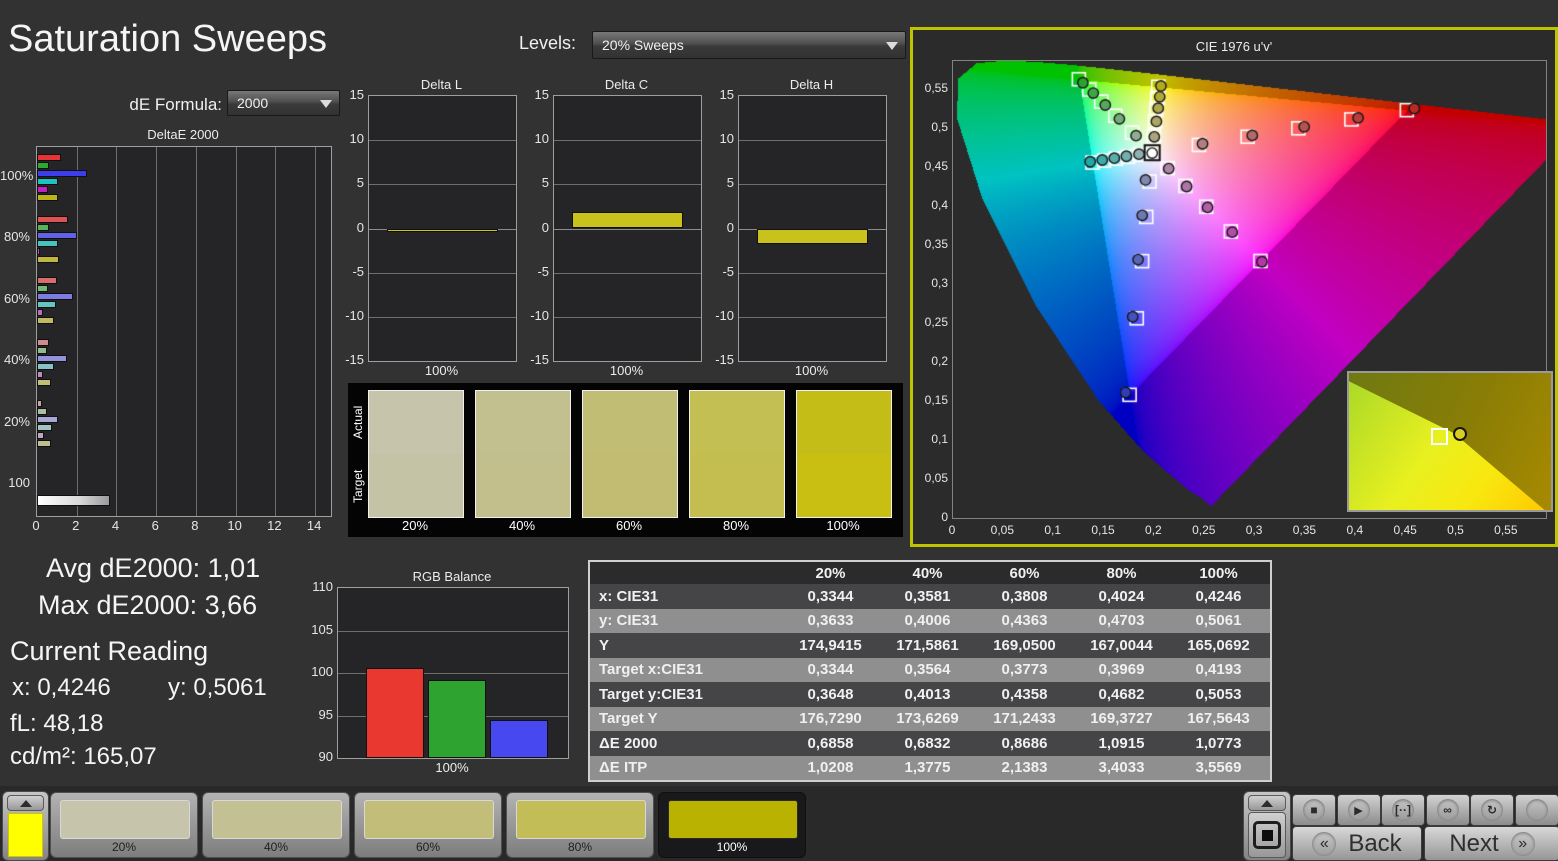 This screenshot has width=1558, height=861. I want to click on axis-tick-label: 0,3, so click(939, 283).